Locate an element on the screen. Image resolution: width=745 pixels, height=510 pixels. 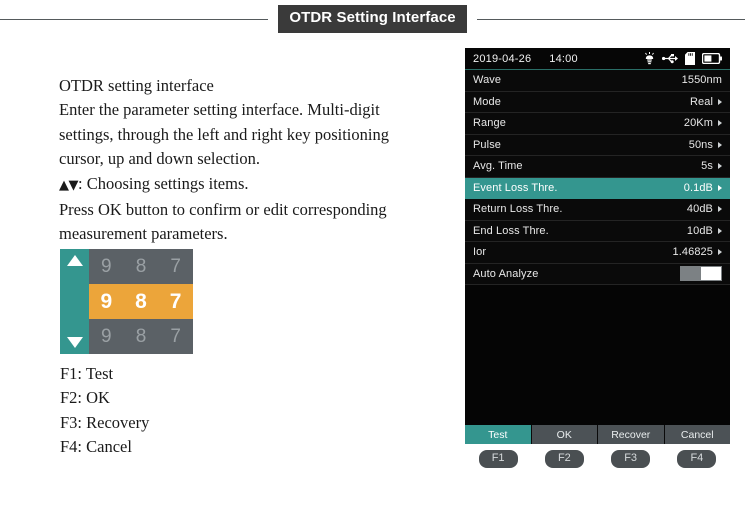
digit-grid: 9 8 7 9 8 7 9 8 7 is located at coordinates (141, 301).